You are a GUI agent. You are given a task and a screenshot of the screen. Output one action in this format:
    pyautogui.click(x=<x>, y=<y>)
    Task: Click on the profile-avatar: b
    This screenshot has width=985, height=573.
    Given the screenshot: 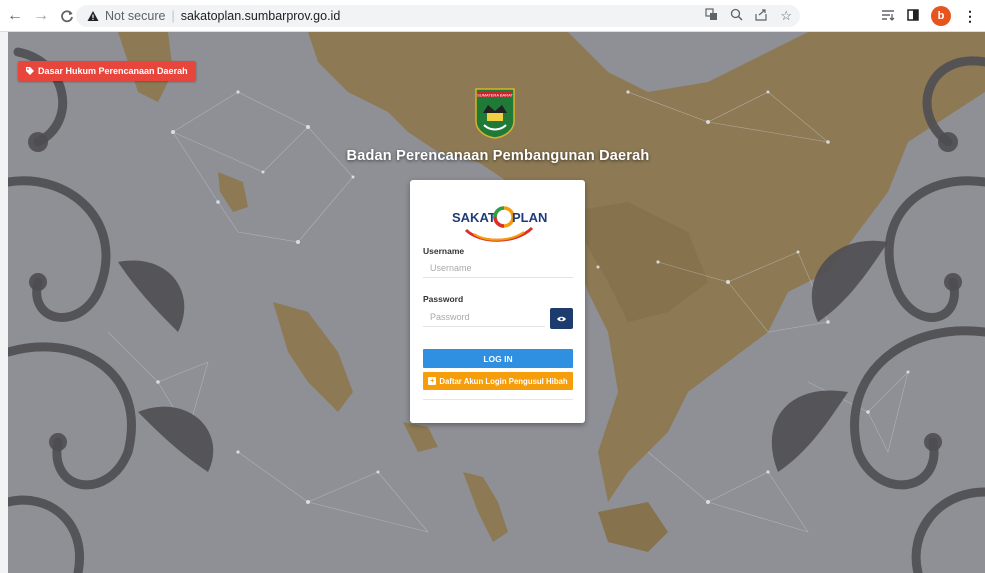 What is the action you would take?
    pyautogui.click(x=941, y=16)
    